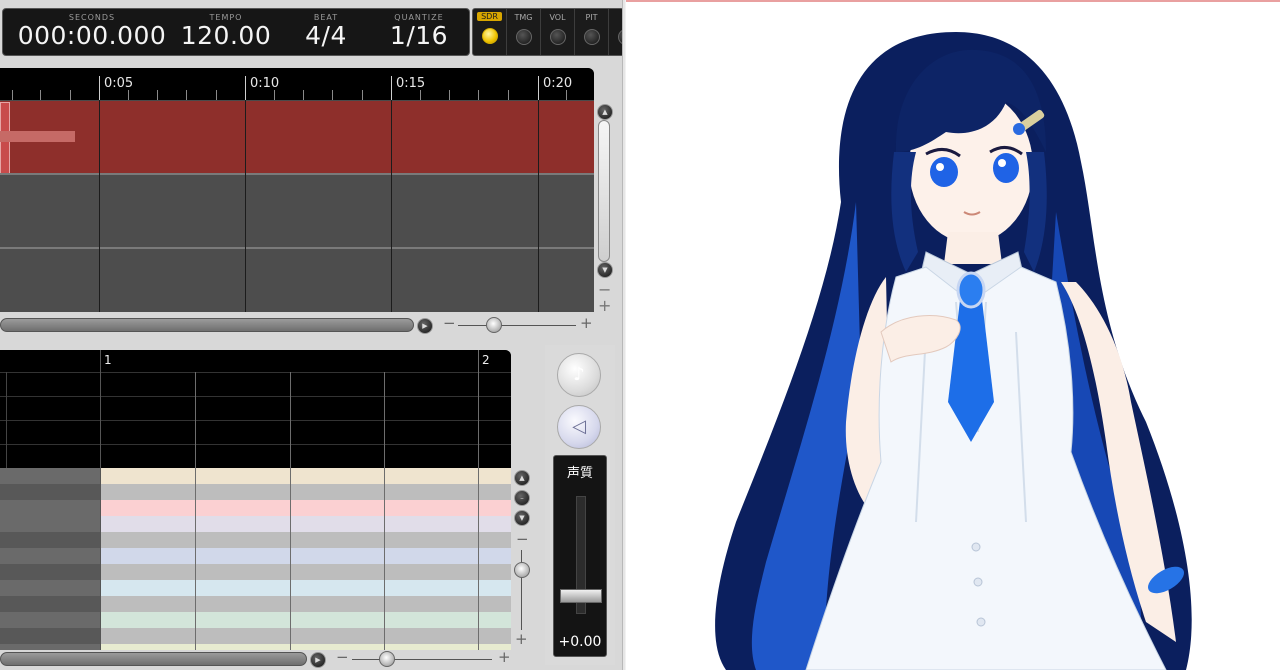 This screenshot has height=670, width=1280. I want to click on toggle-vol-label: VOL, so click(557, 17).